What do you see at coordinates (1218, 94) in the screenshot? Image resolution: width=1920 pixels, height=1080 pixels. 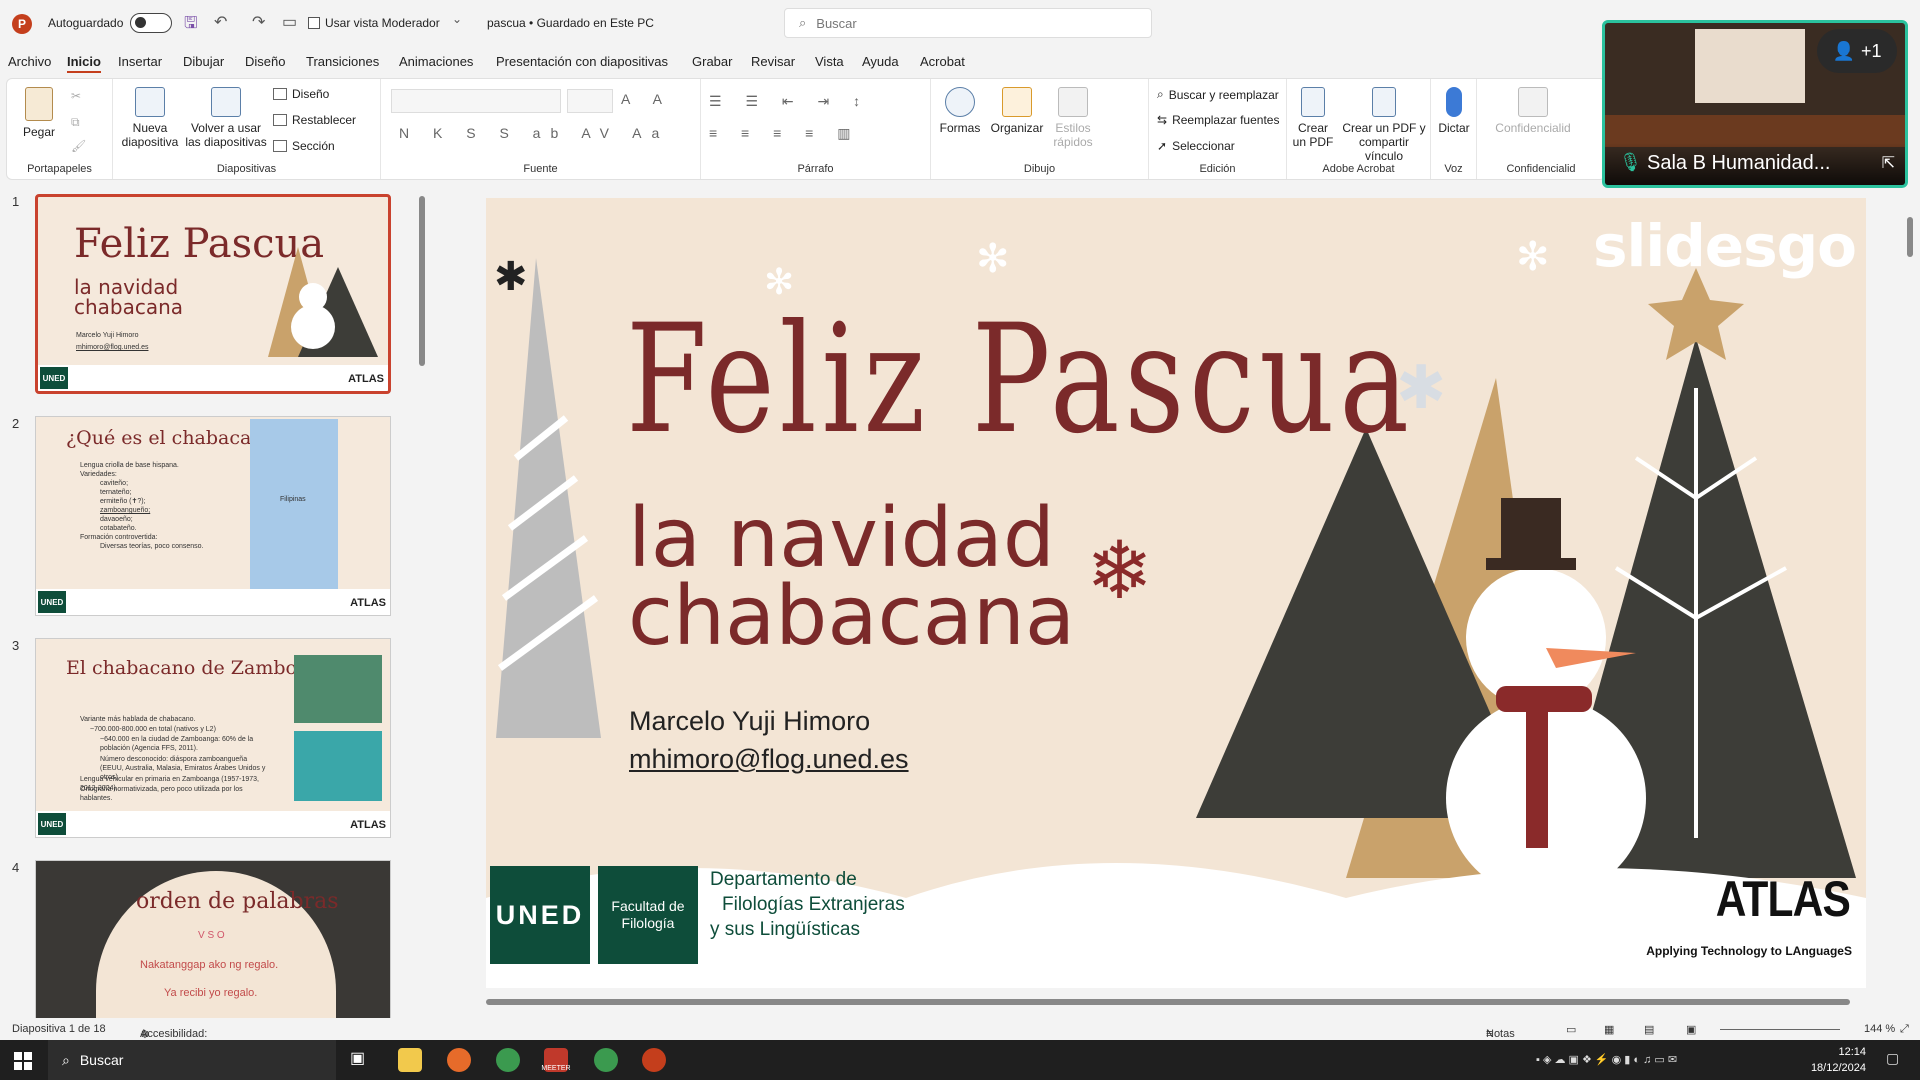 I see `find-replace-button: ⌕ Buscar y reemplazar` at bounding box center [1218, 94].